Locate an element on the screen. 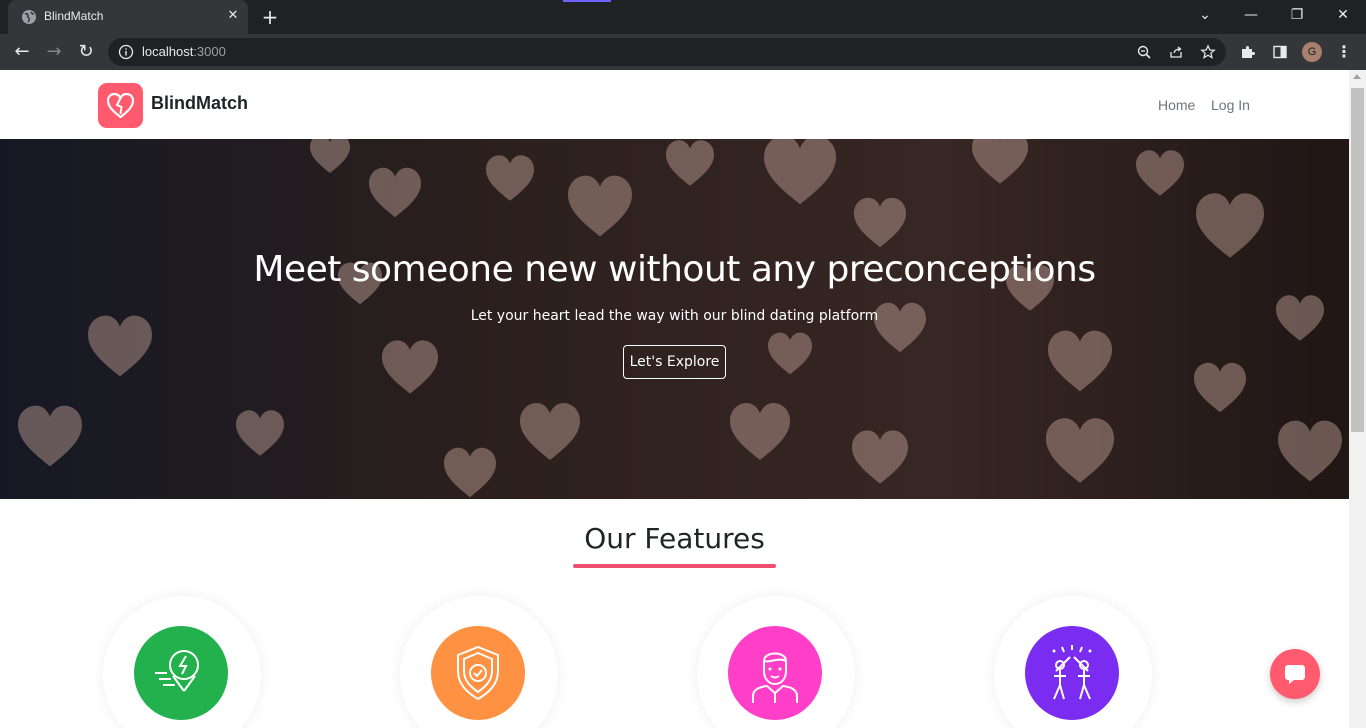 The image size is (1366, 728). extensions-puzzle-icon is located at coordinates (1248, 52).